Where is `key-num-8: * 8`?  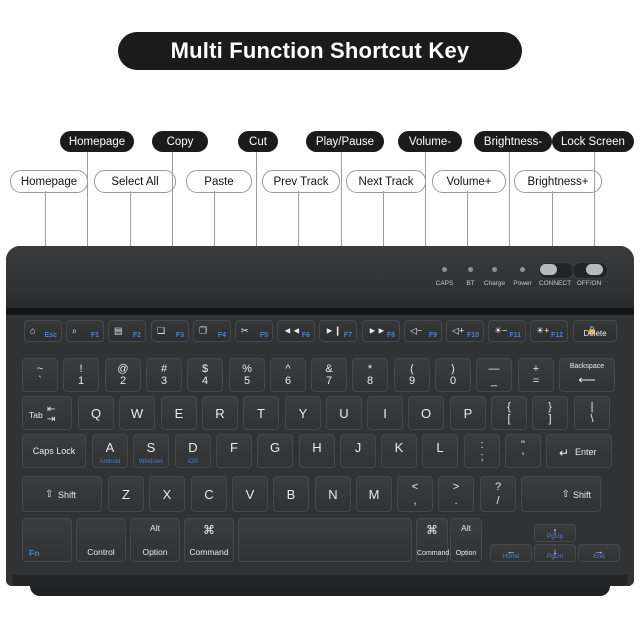 key-num-8: * 8 is located at coordinates (370, 375).